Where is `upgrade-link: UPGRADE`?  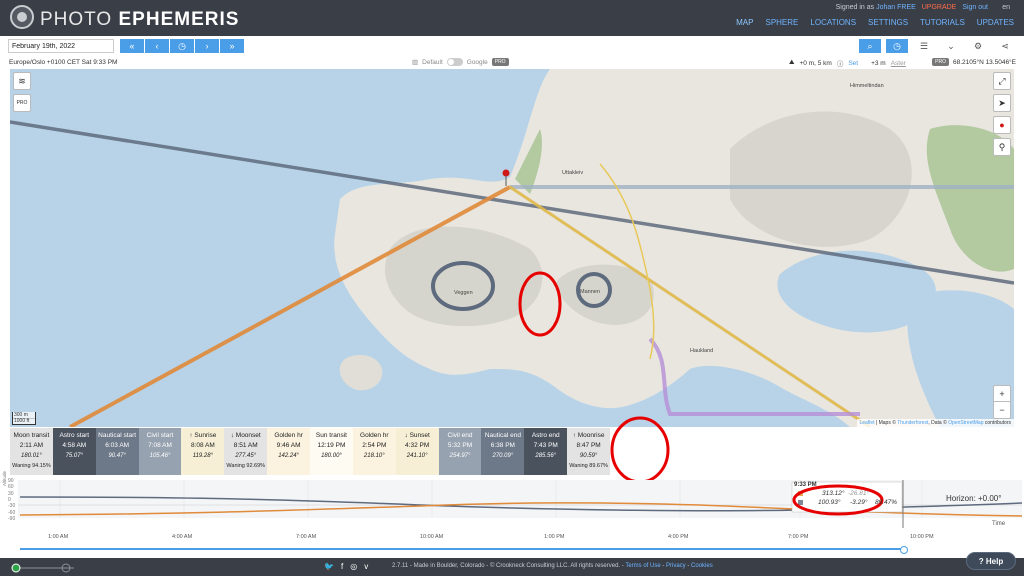 upgrade-link: UPGRADE is located at coordinates (939, 7).